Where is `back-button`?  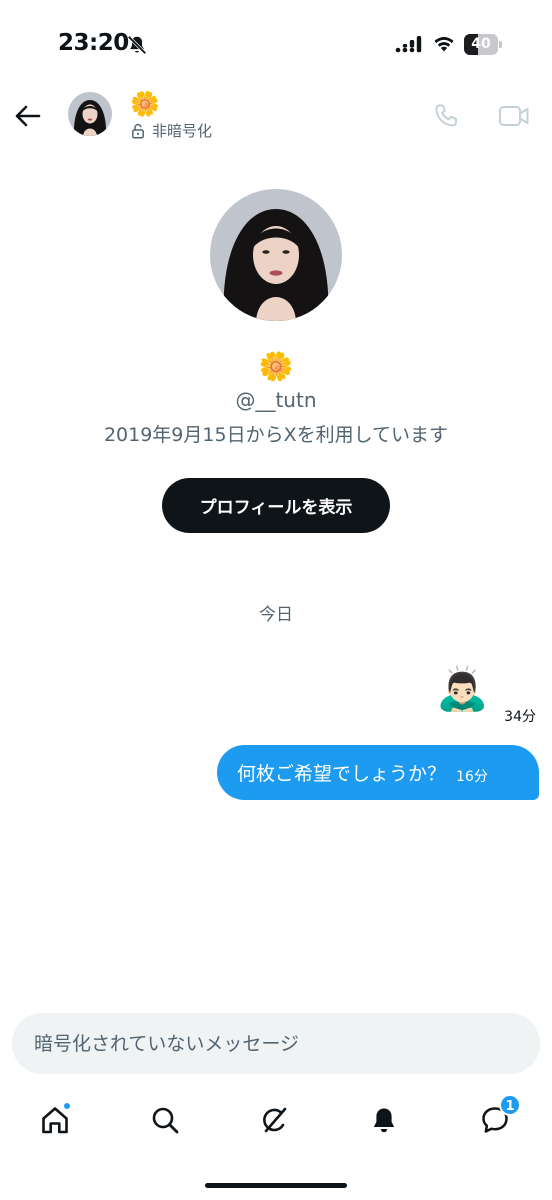 back-button is located at coordinates (28, 116).